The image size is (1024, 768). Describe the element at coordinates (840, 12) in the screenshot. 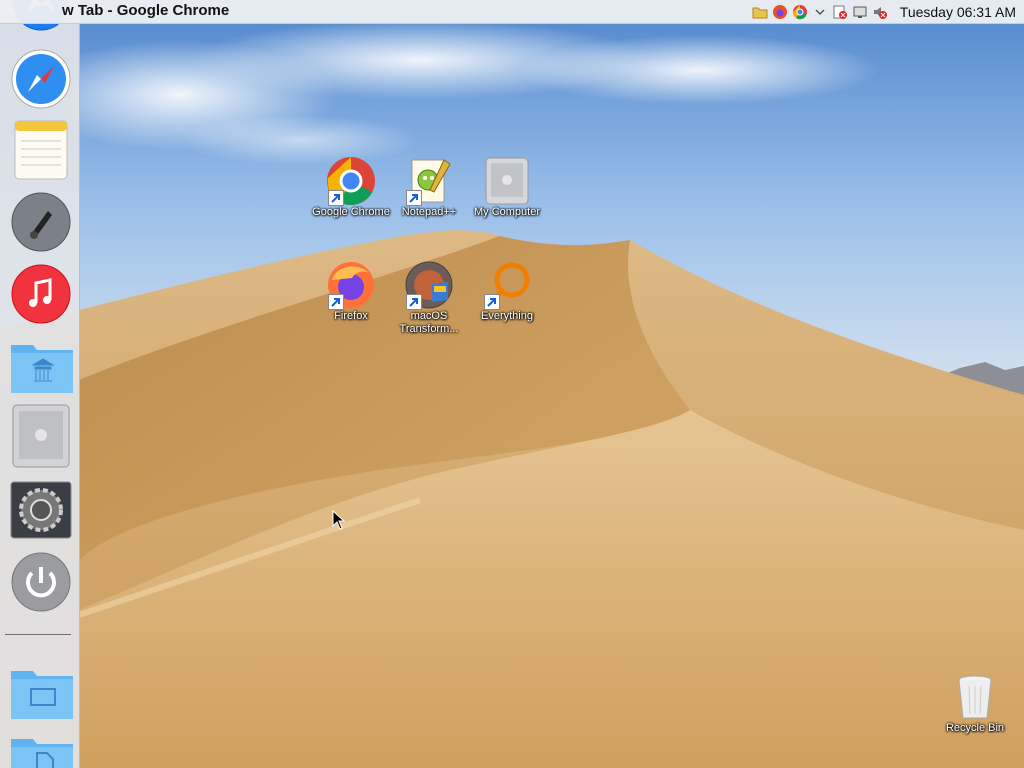

I see `network-error-icon` at that location.